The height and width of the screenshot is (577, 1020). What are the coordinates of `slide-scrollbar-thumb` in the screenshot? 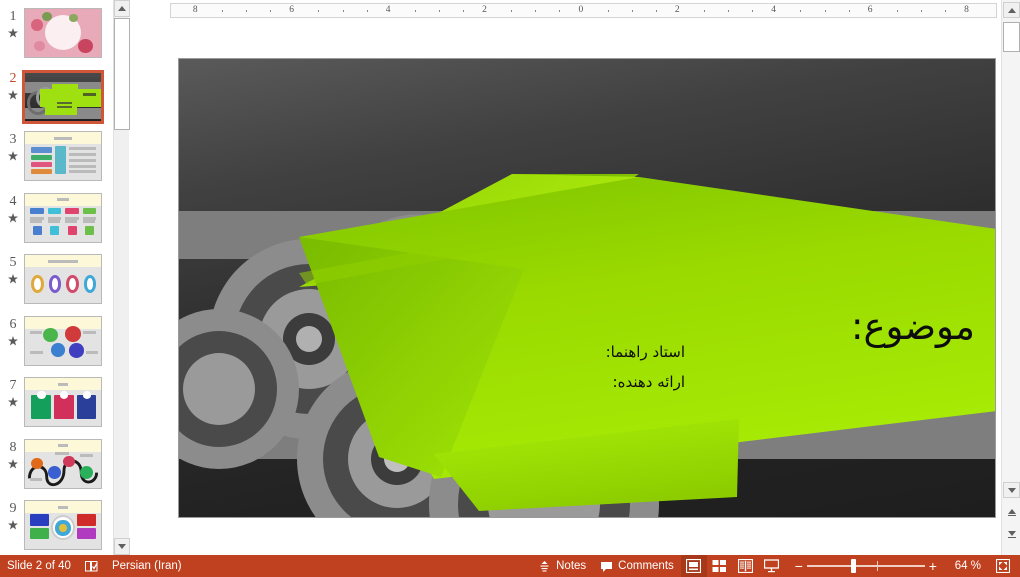 It's located at (1011, 37).